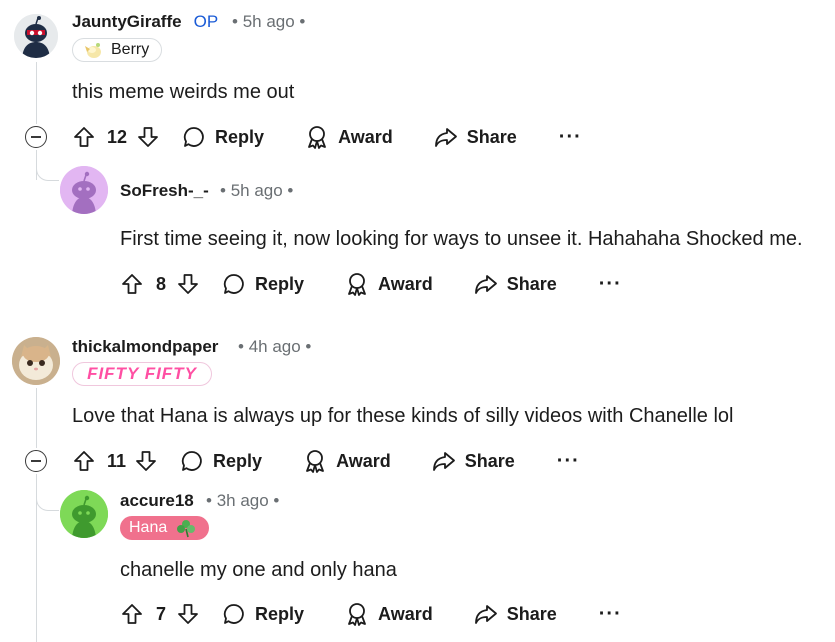 This screenshot has width=835, height=642. Describe the element at coordinates (130, 49) in the screenshot. I see `flair-text: Berry` at that location.